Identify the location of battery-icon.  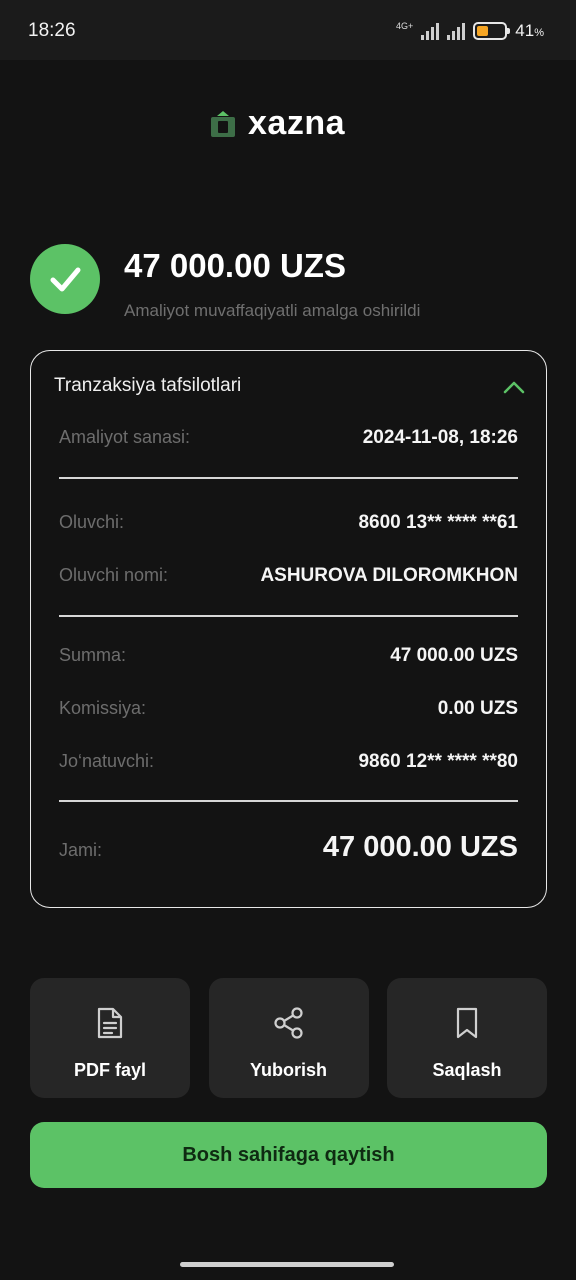
(492, 31).